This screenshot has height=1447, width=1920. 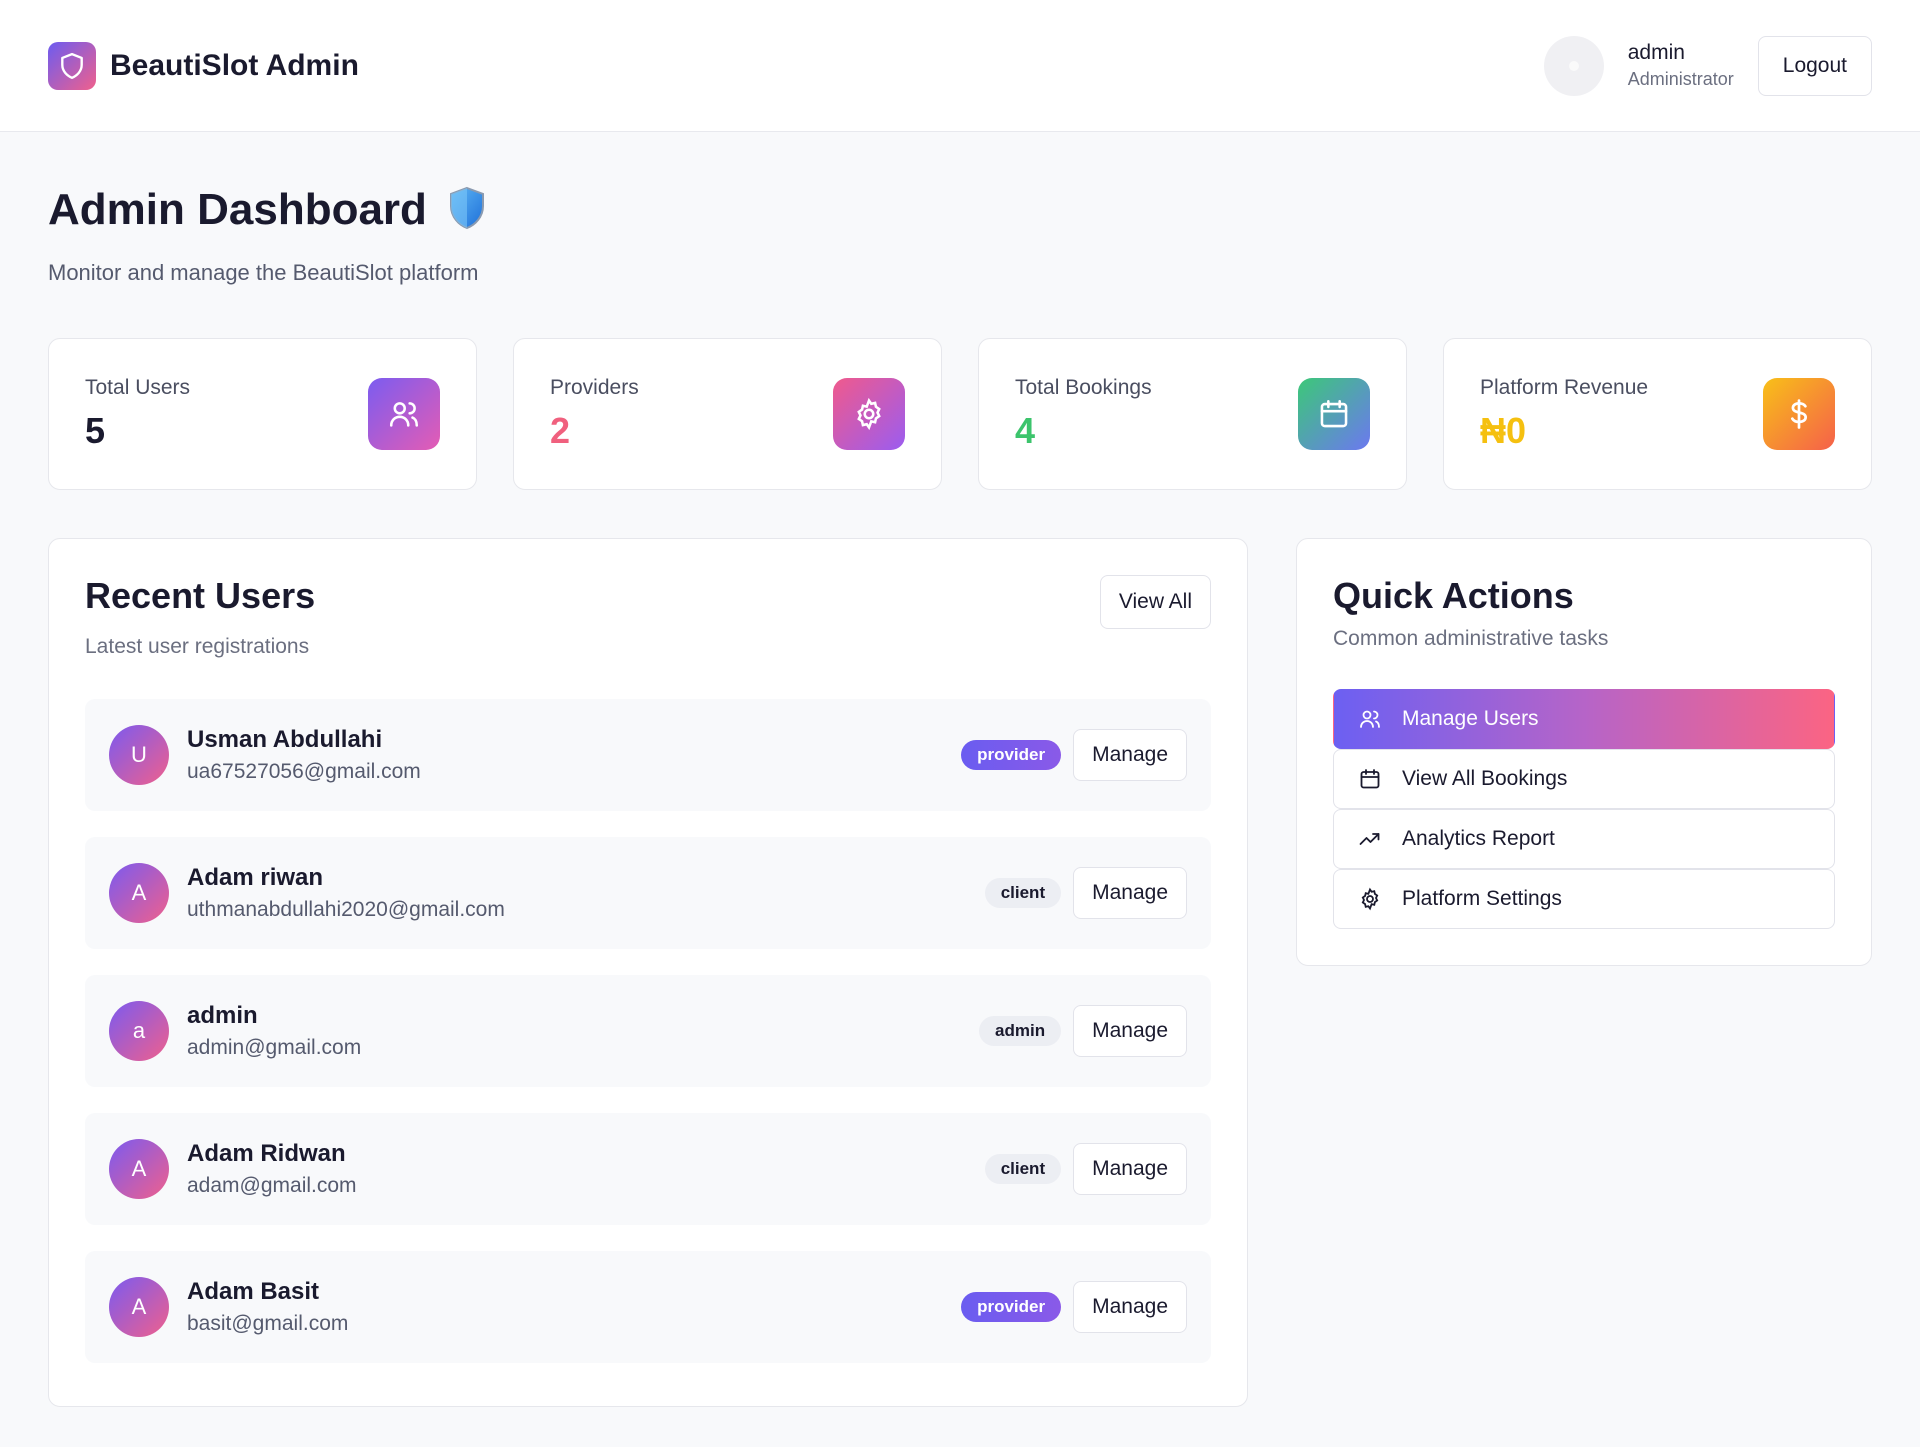 I want to click on brand-name: BeautiSlot Admin, so click(x=234, y=65).